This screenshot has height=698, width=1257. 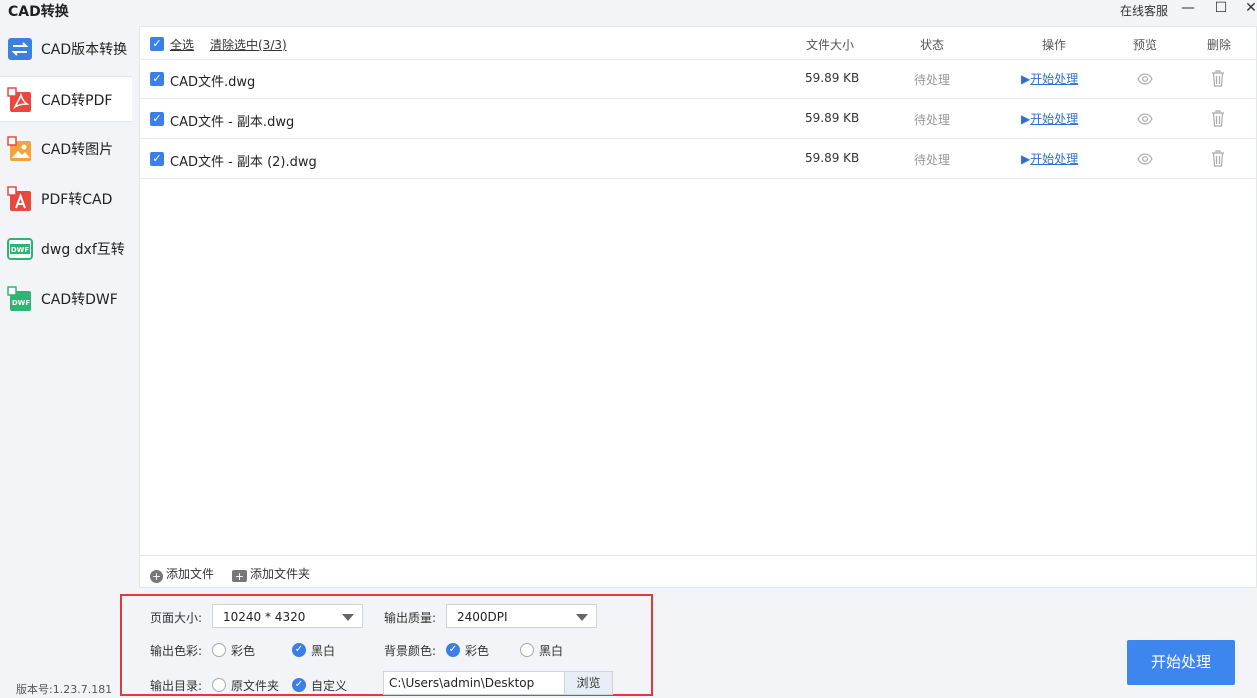 I want to click on dwf-icon: DWF, so click(x=19, y=298).